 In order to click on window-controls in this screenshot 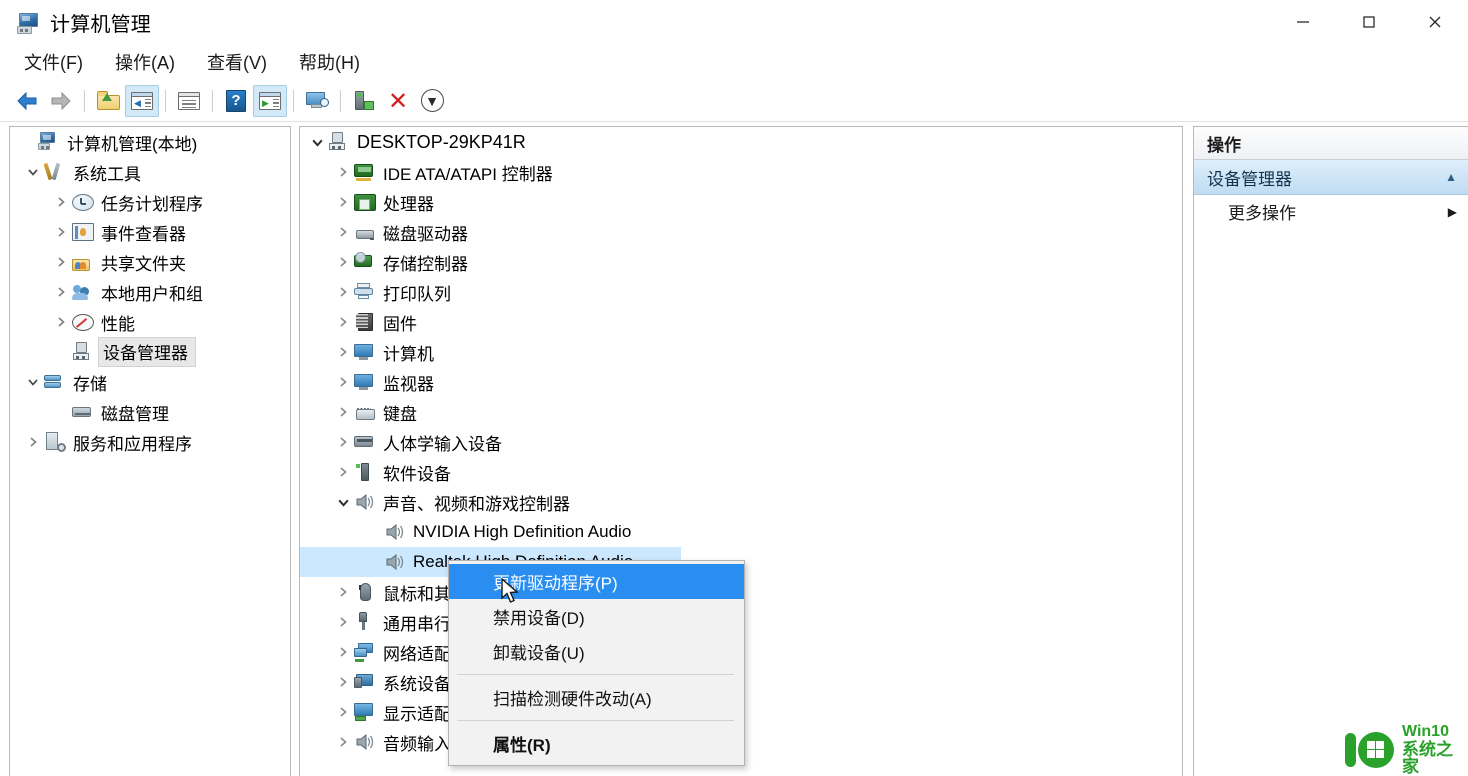, I will do `click(1369, 22)`.